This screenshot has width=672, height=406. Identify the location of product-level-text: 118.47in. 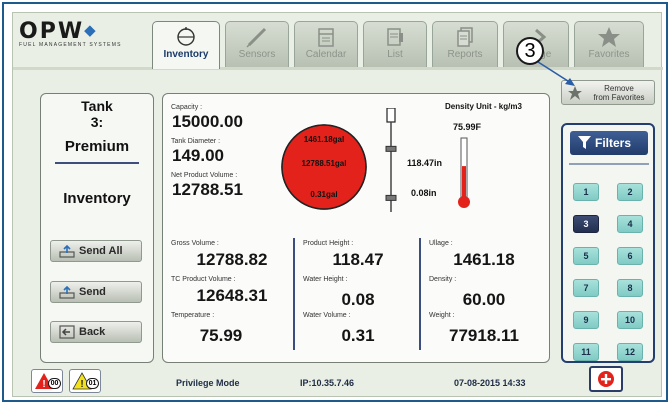
(425, 163).